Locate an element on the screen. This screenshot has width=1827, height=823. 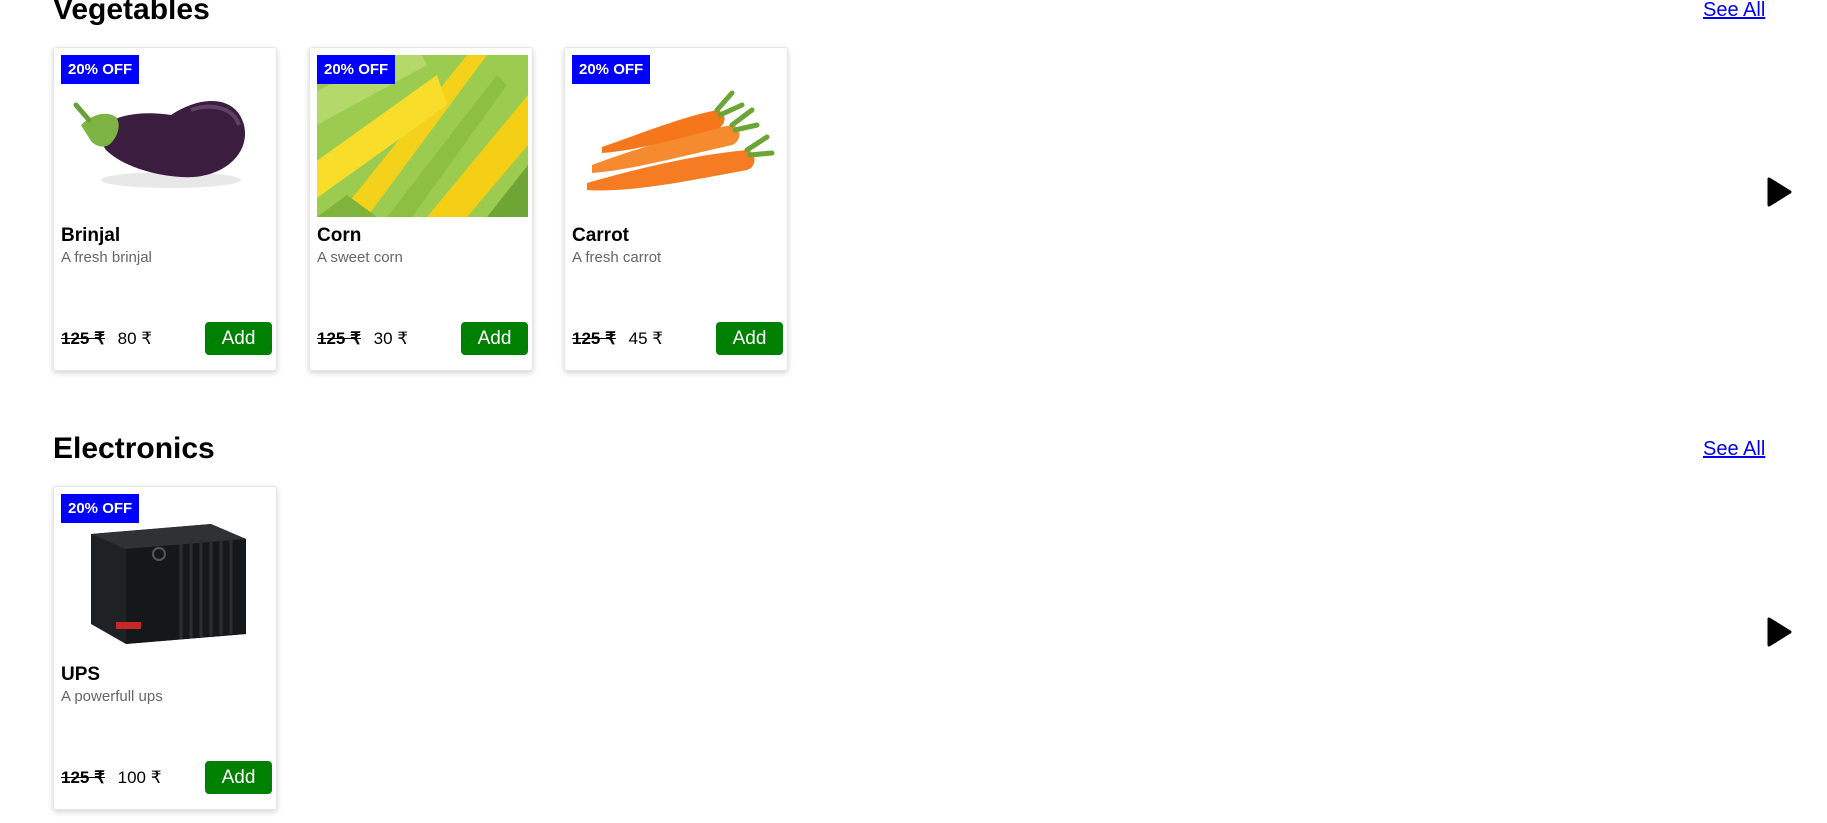
product-description: A sweet corn is located at coordinates (360, 257).